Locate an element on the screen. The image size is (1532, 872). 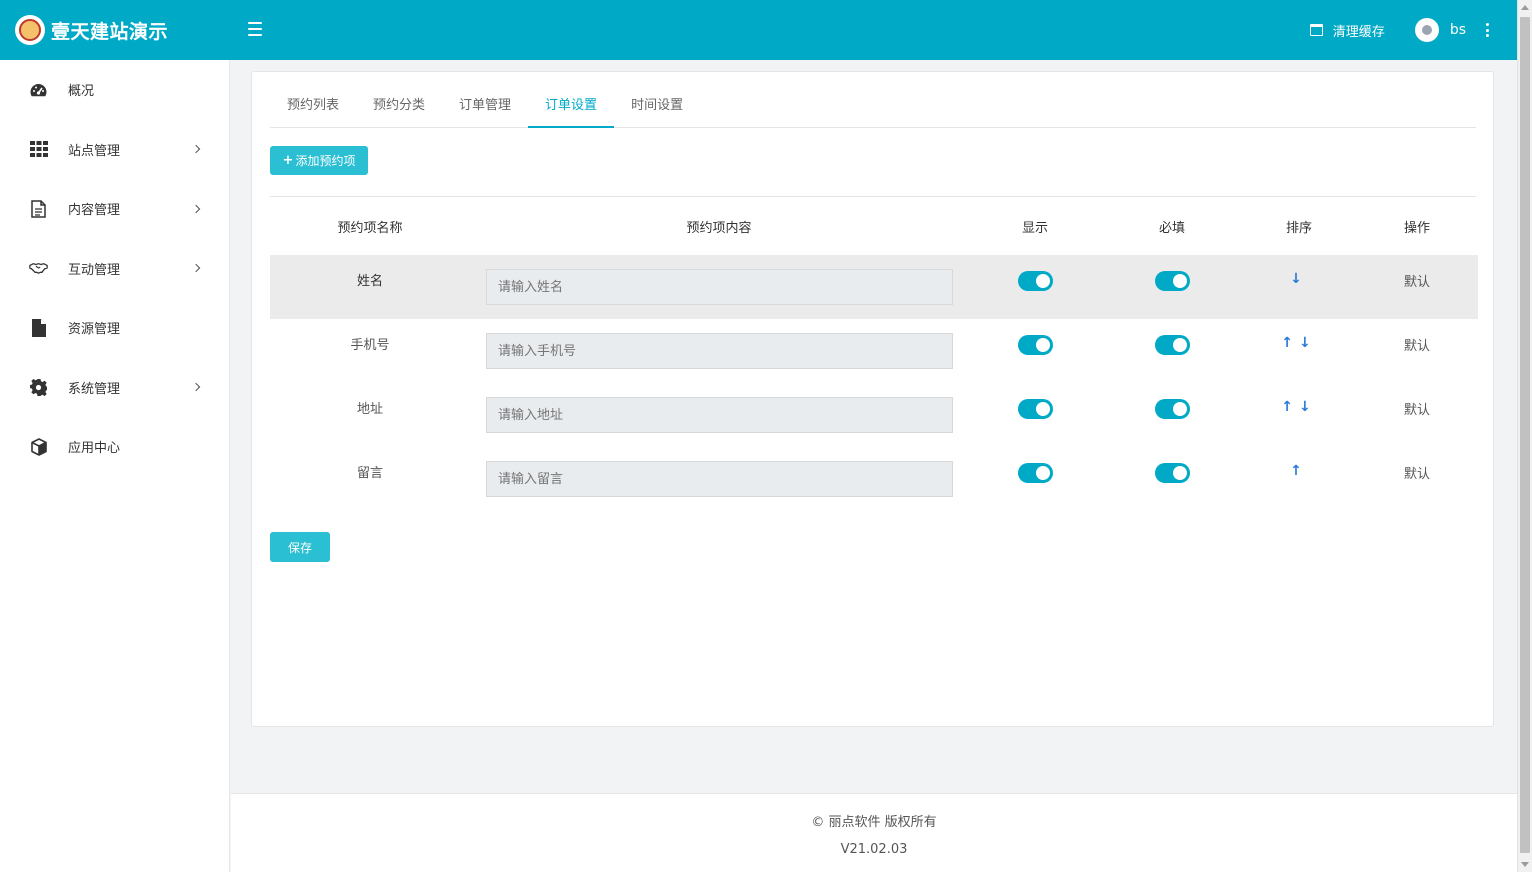
user-menu: bs is located at coordinates (1450, 30).